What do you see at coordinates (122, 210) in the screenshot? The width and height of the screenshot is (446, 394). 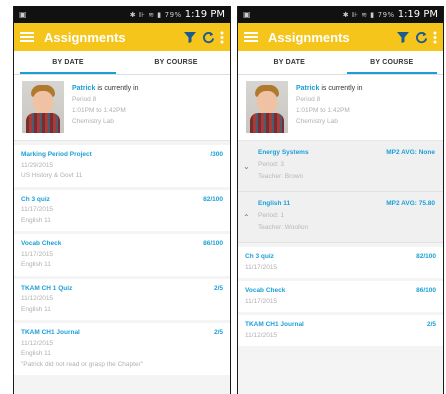 I see `list-item: Ch 3 quiz 82/100 11/17/2015 English 11` at bounding box center [122, 210].